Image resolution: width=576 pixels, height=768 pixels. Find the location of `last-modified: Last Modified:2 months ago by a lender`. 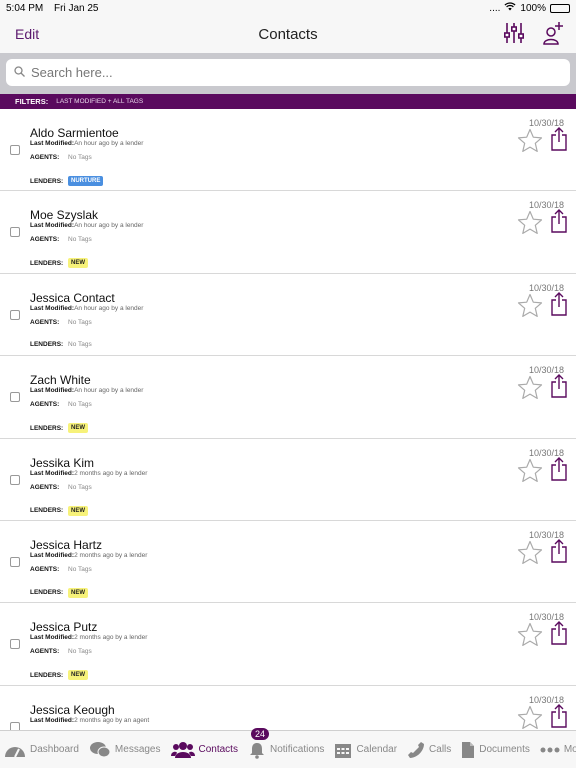

last-modified: Last Modified:2 months ago by a lender is located at coordinates (88, 637).